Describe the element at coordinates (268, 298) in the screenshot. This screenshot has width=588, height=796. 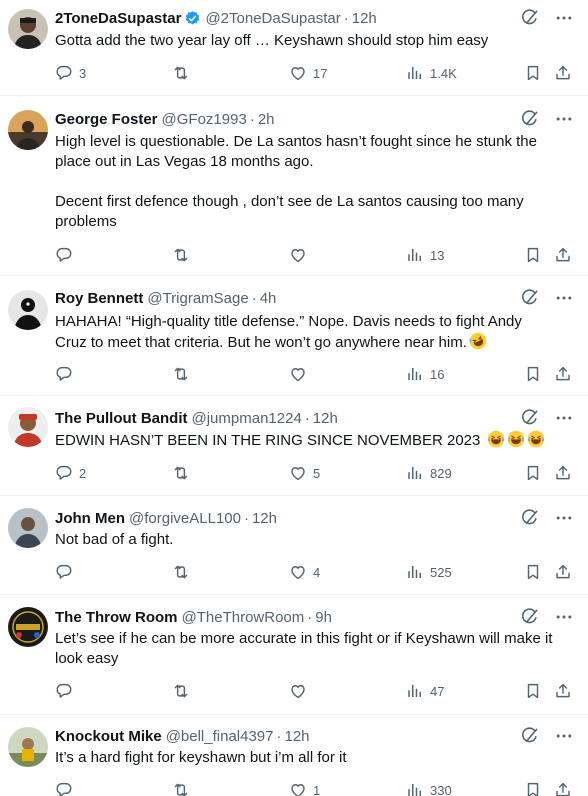
I see `post-time: 4h` at that location.